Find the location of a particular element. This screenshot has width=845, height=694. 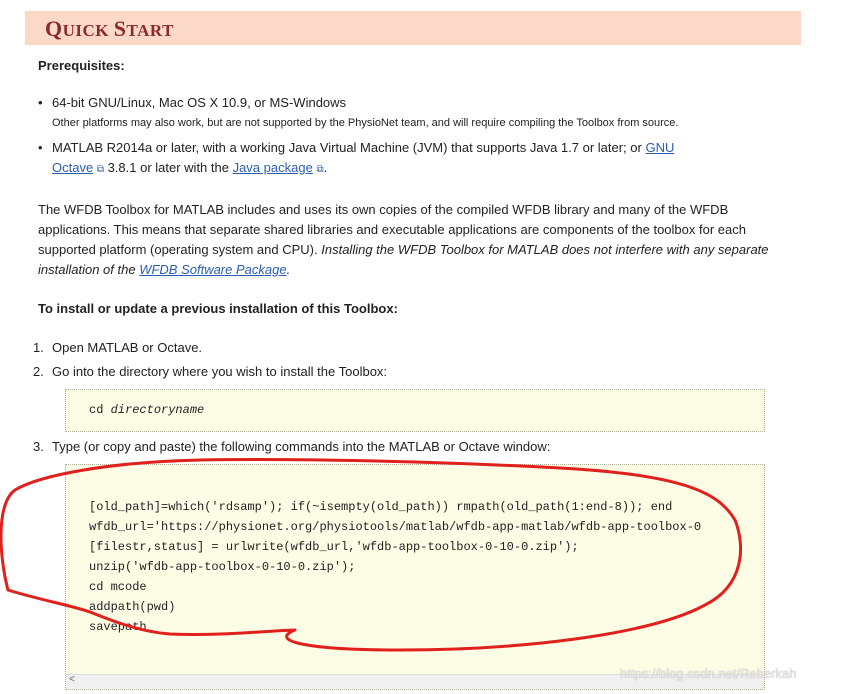

code-block-cd: cd directoryname is located at coordinates (415, 410).